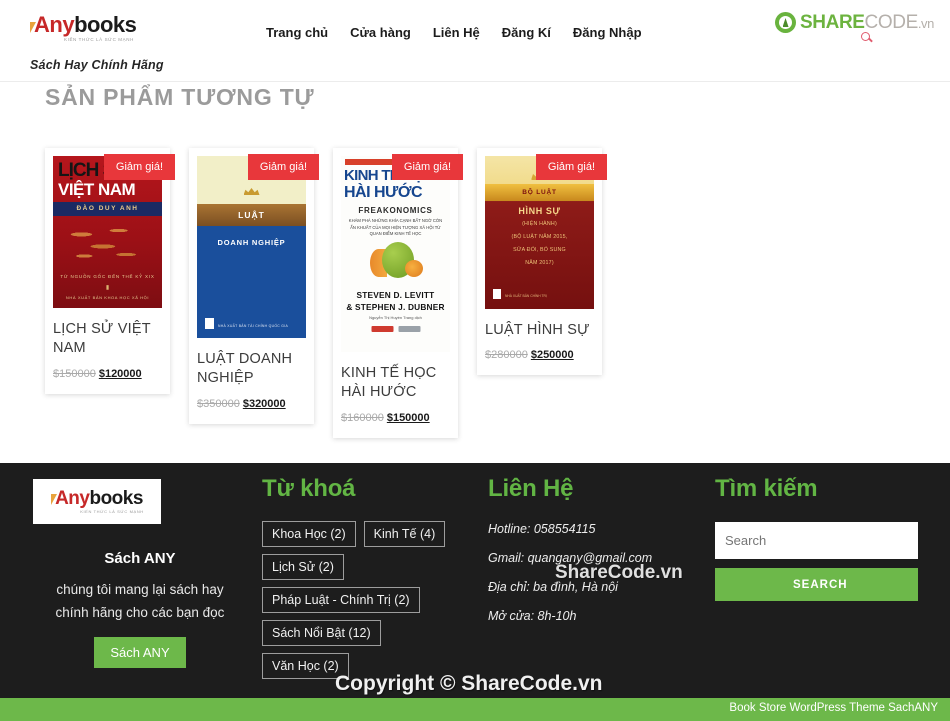 The width and height of the screenshot is (950, 721). What do you see at coordinates (526, 32) in the screenshot?
I see `nav-item-dang-ki: Đăng Kí` at bounding box center [526, 32].